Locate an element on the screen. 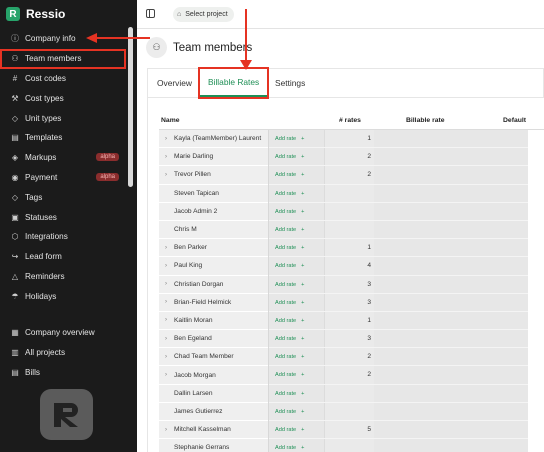  table-row: Dallin Larsen Add rate + is located at coordinates (351, 393).